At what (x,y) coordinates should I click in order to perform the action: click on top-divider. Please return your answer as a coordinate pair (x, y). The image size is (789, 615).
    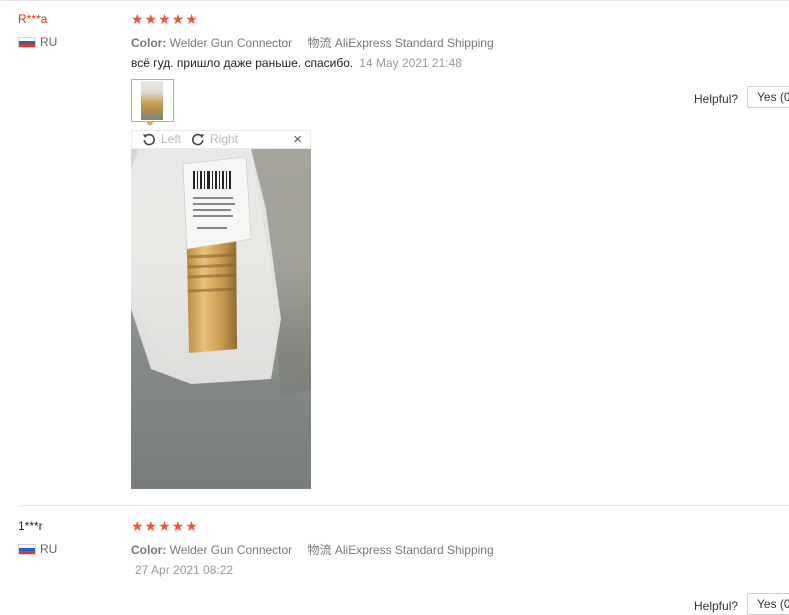
    Looking at the image, I should click on (394, 0).